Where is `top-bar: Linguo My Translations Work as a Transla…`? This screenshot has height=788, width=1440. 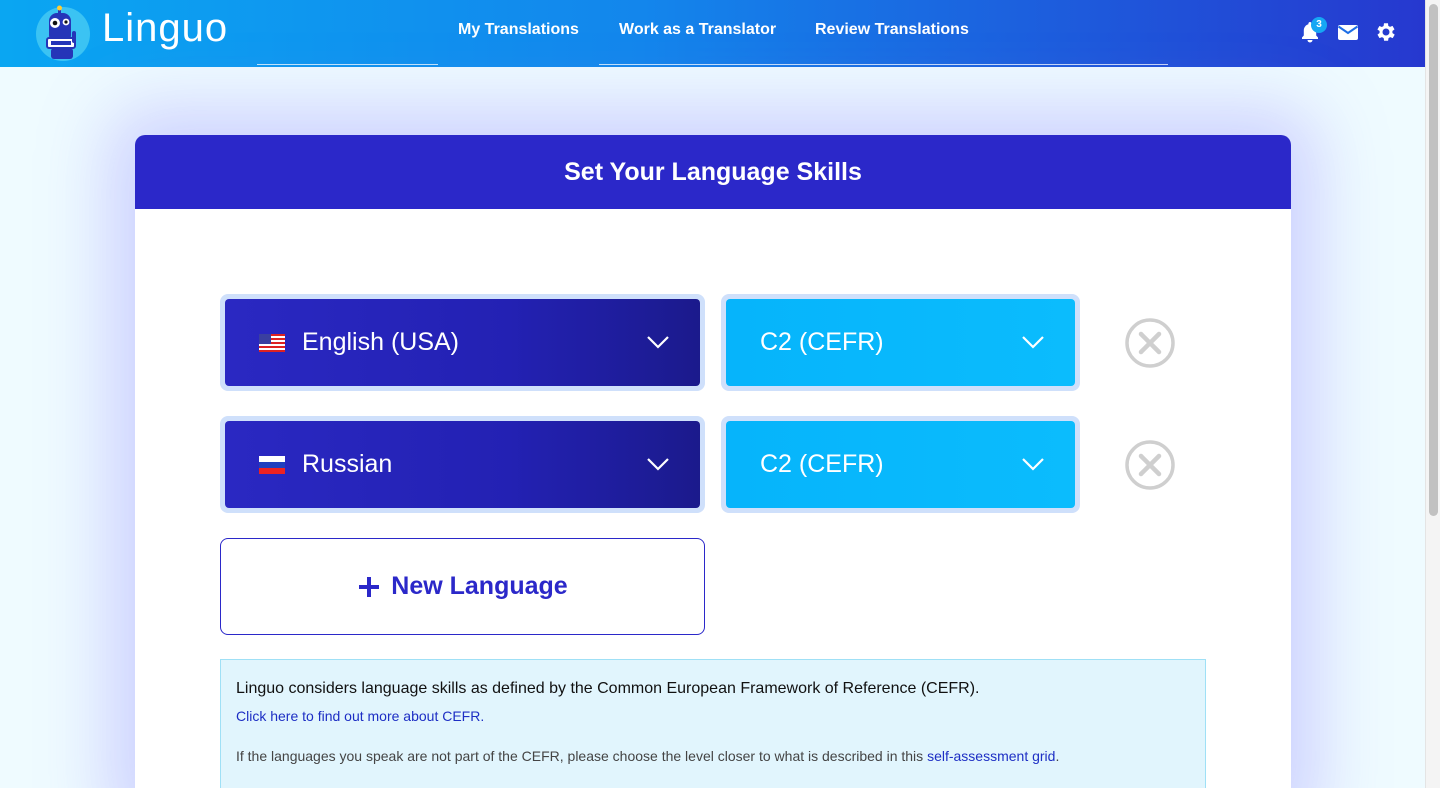
top-bar: Linguo My Translations Work as a Transla… is located at coordinates (712, 33).